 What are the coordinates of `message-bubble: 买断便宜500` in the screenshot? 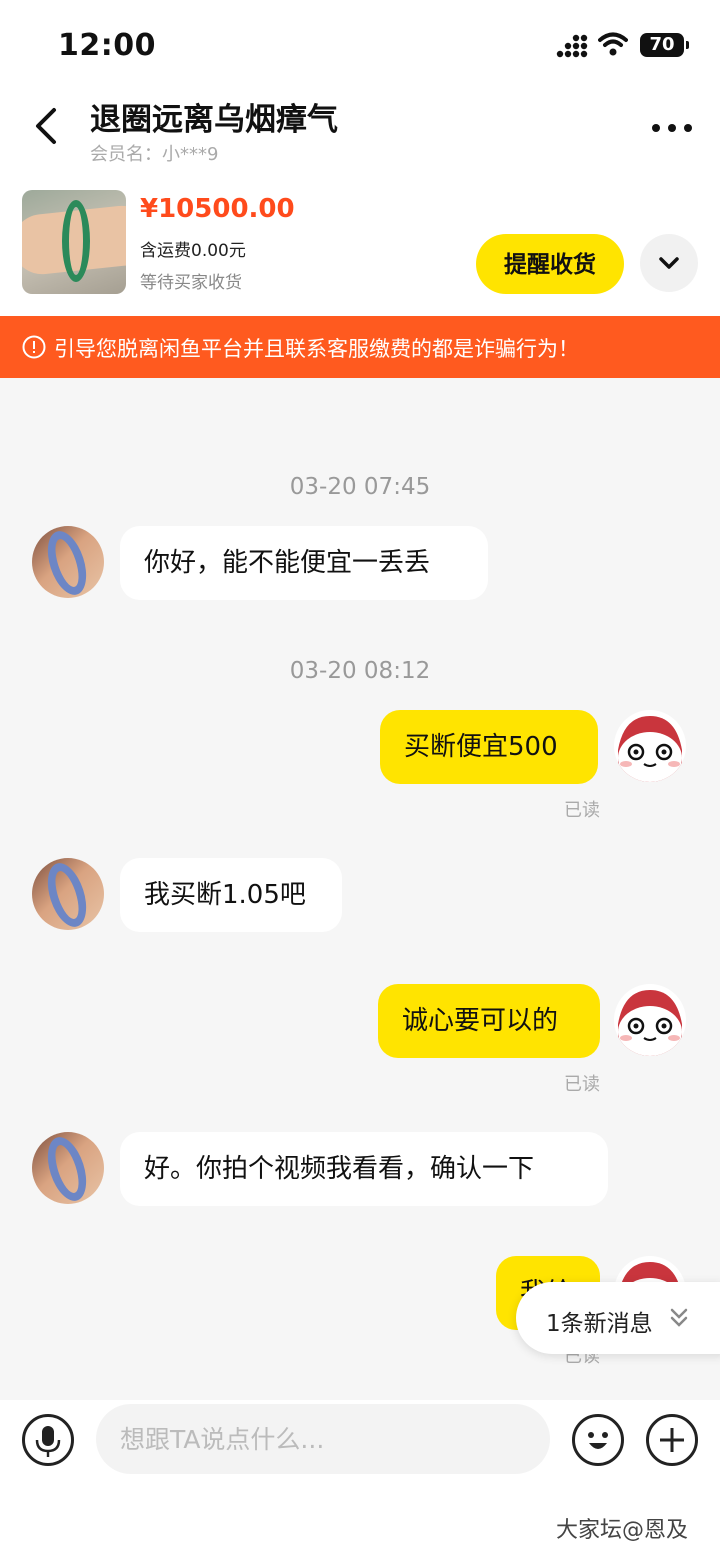 It's located at (489, 747).